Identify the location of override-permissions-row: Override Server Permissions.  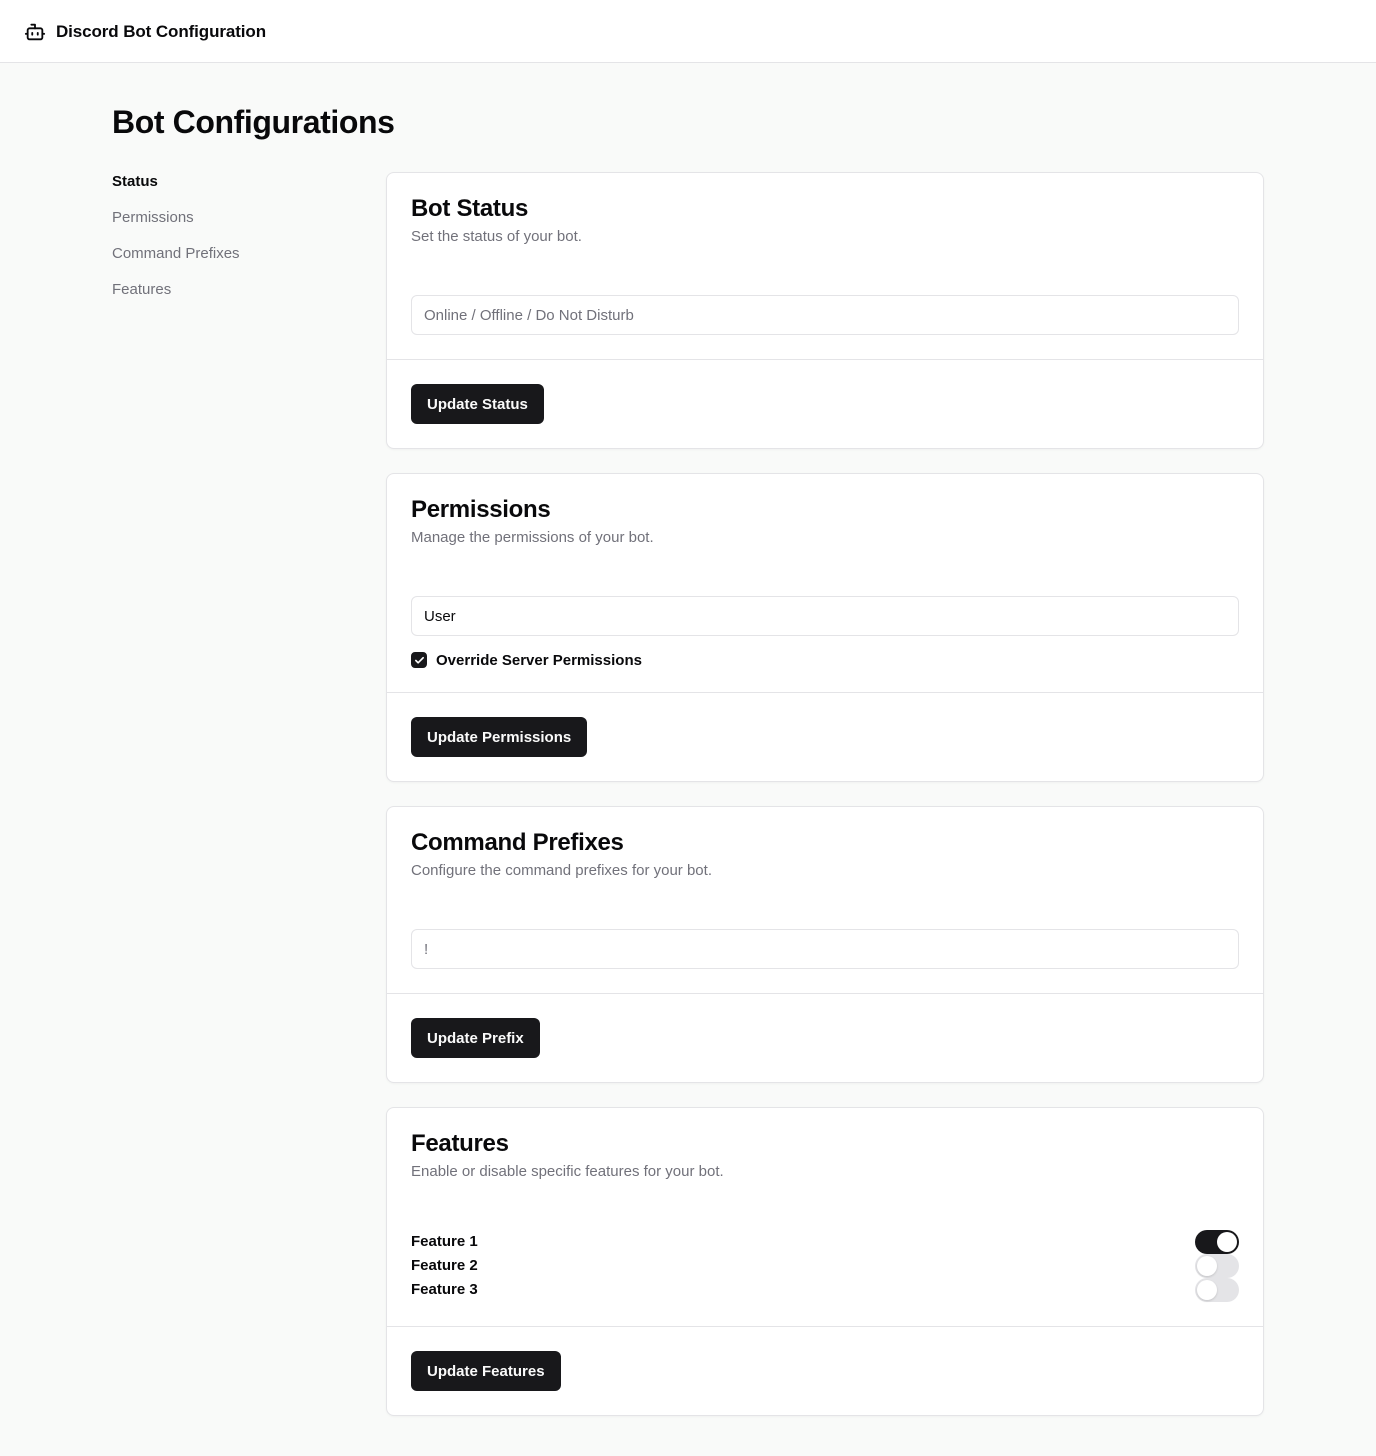
(526, 660).